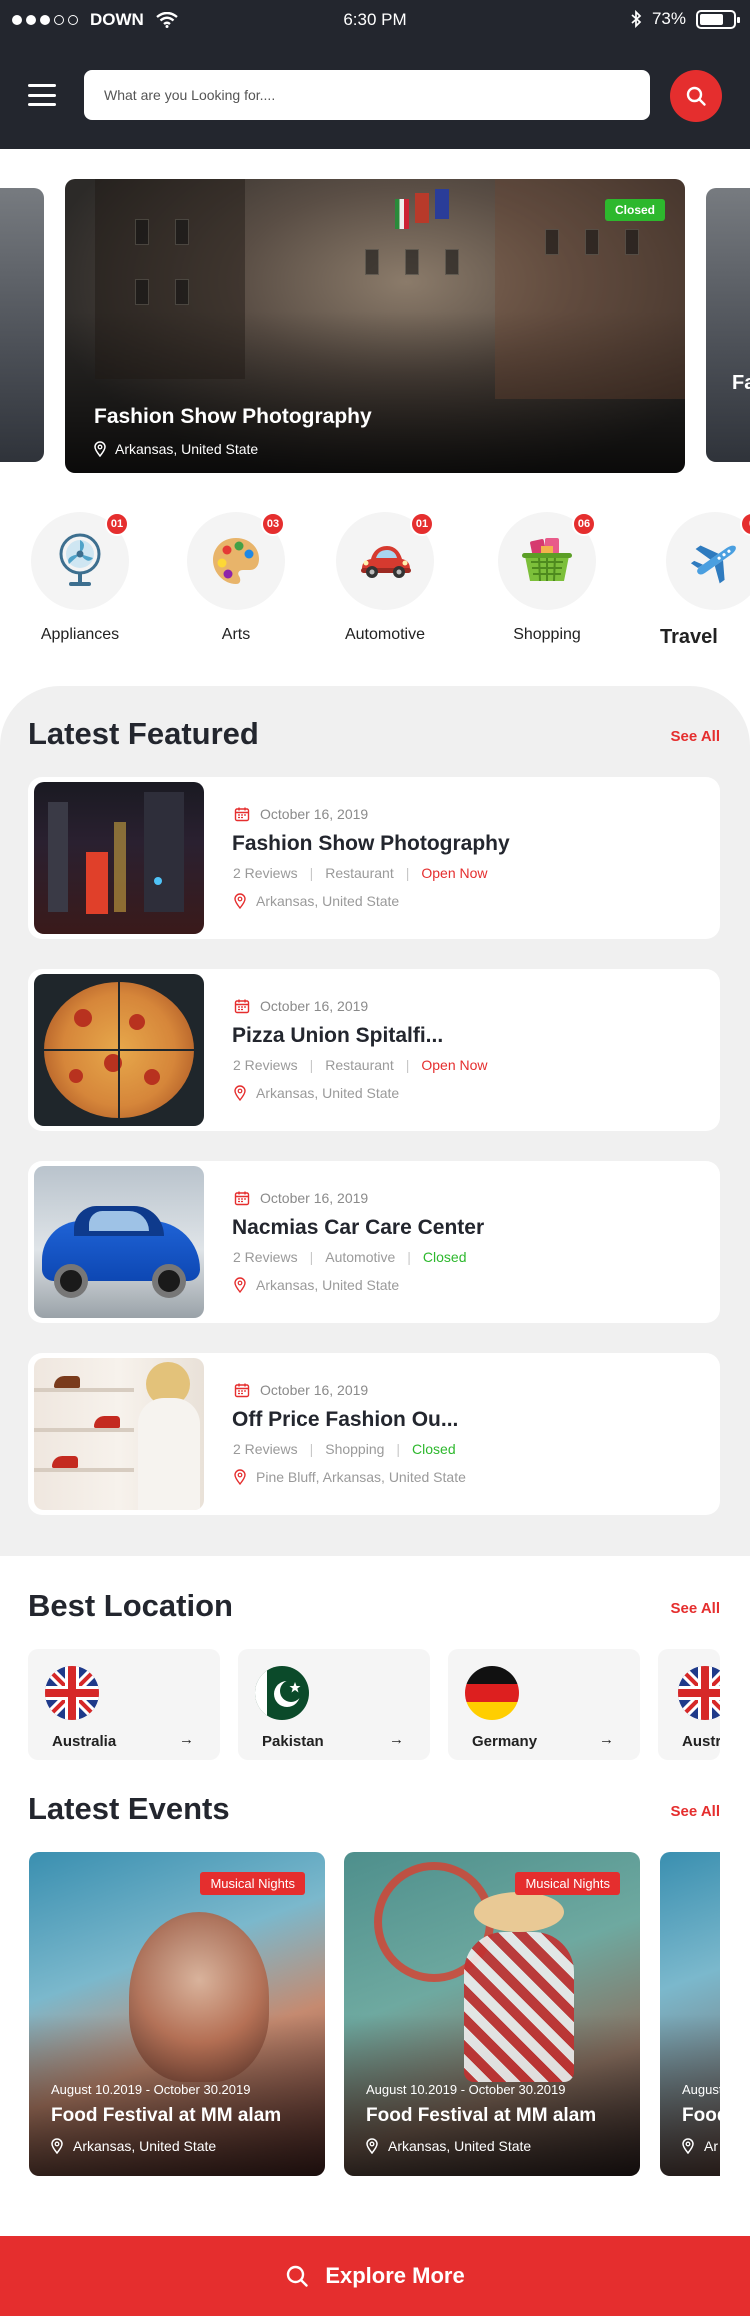  Describe the element at coordinates (701, 2089) in the screenshot. I see `event-dates: August` at that location.